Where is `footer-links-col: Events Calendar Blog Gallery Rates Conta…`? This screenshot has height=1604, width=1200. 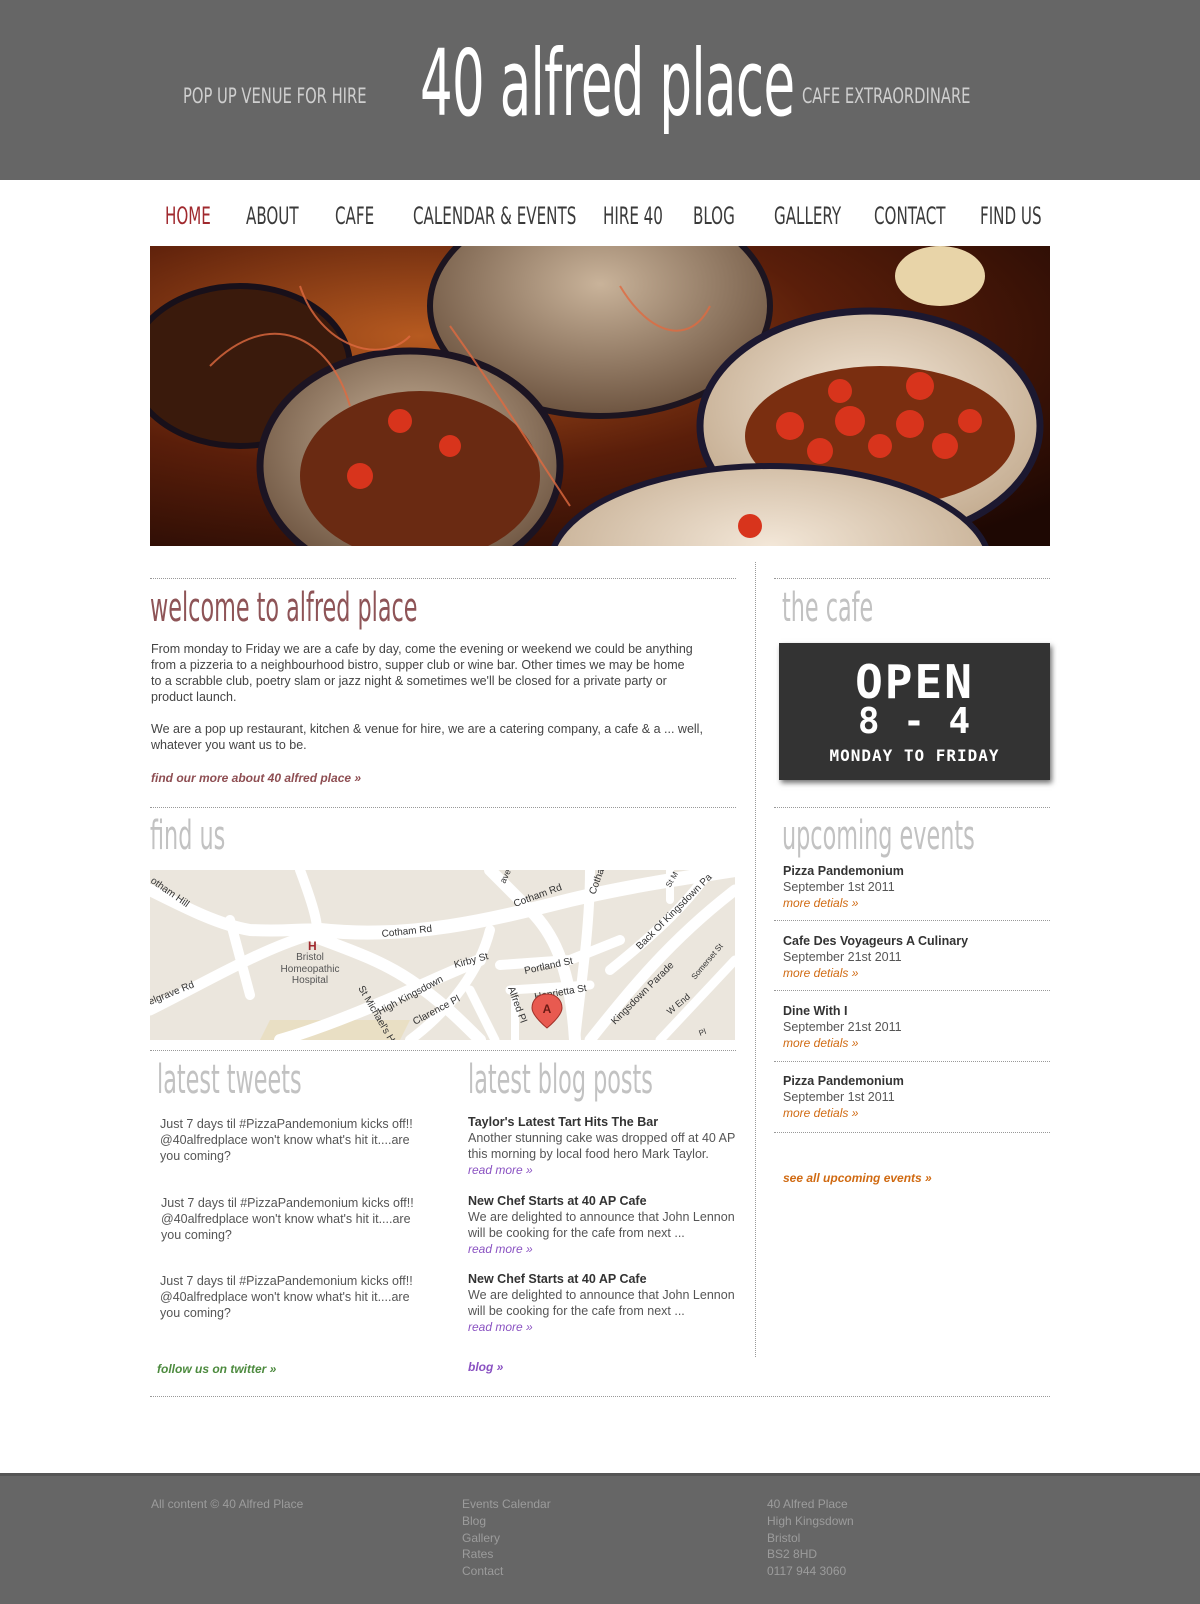 footer-links-col: Events Calendar Blog Gallery Rates Conta… is located at coordinates (506, 1538).